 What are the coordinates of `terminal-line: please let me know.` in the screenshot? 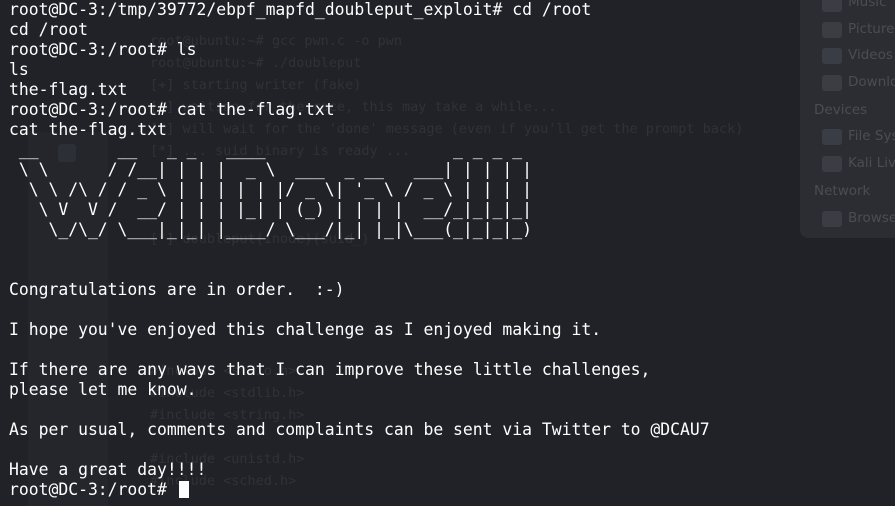 It's located at (103, 389).